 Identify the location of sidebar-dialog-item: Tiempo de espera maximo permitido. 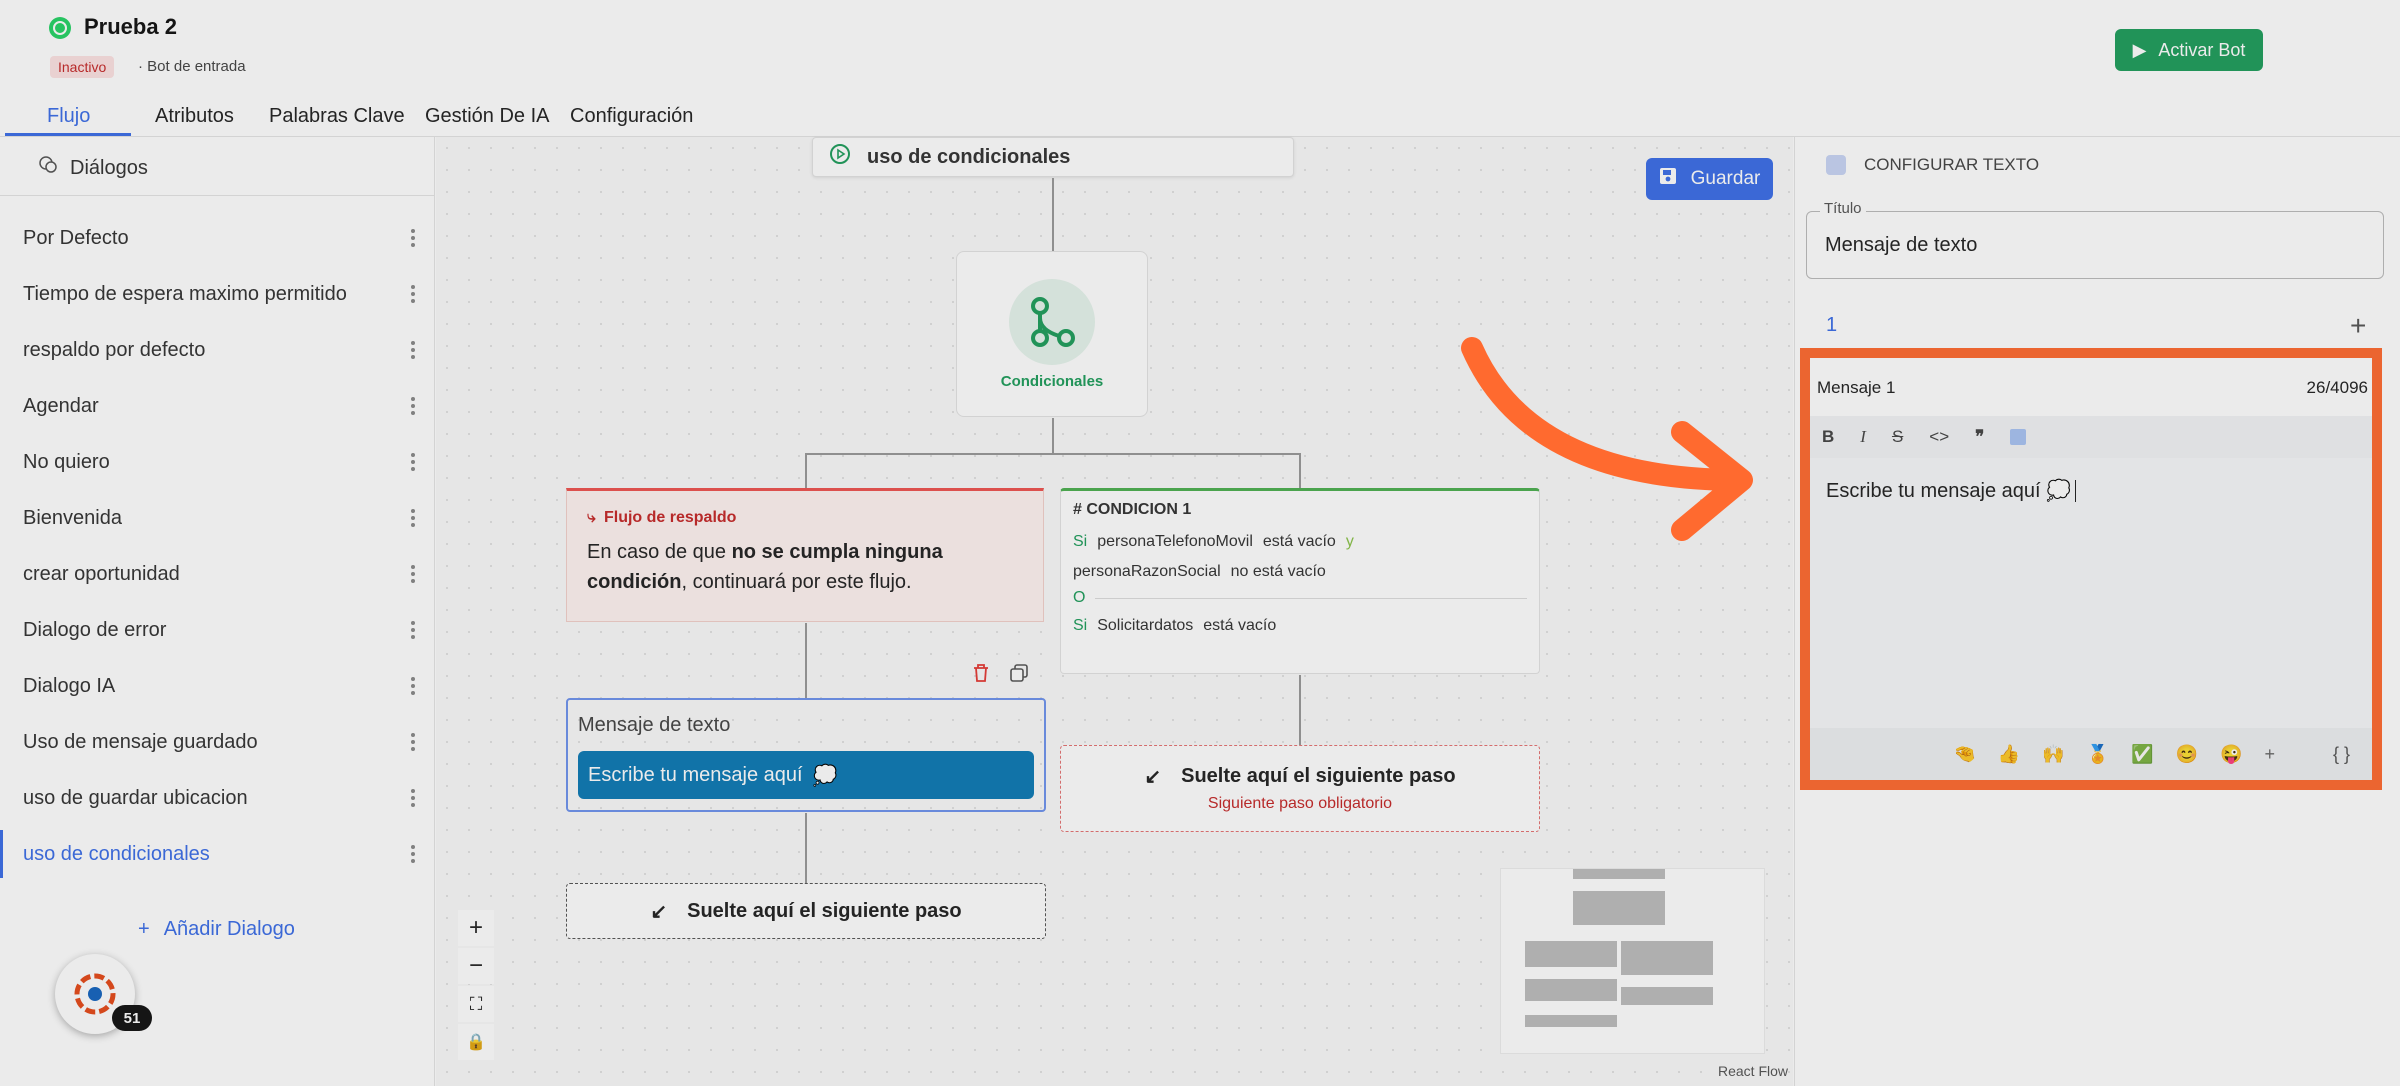
(215, 294).